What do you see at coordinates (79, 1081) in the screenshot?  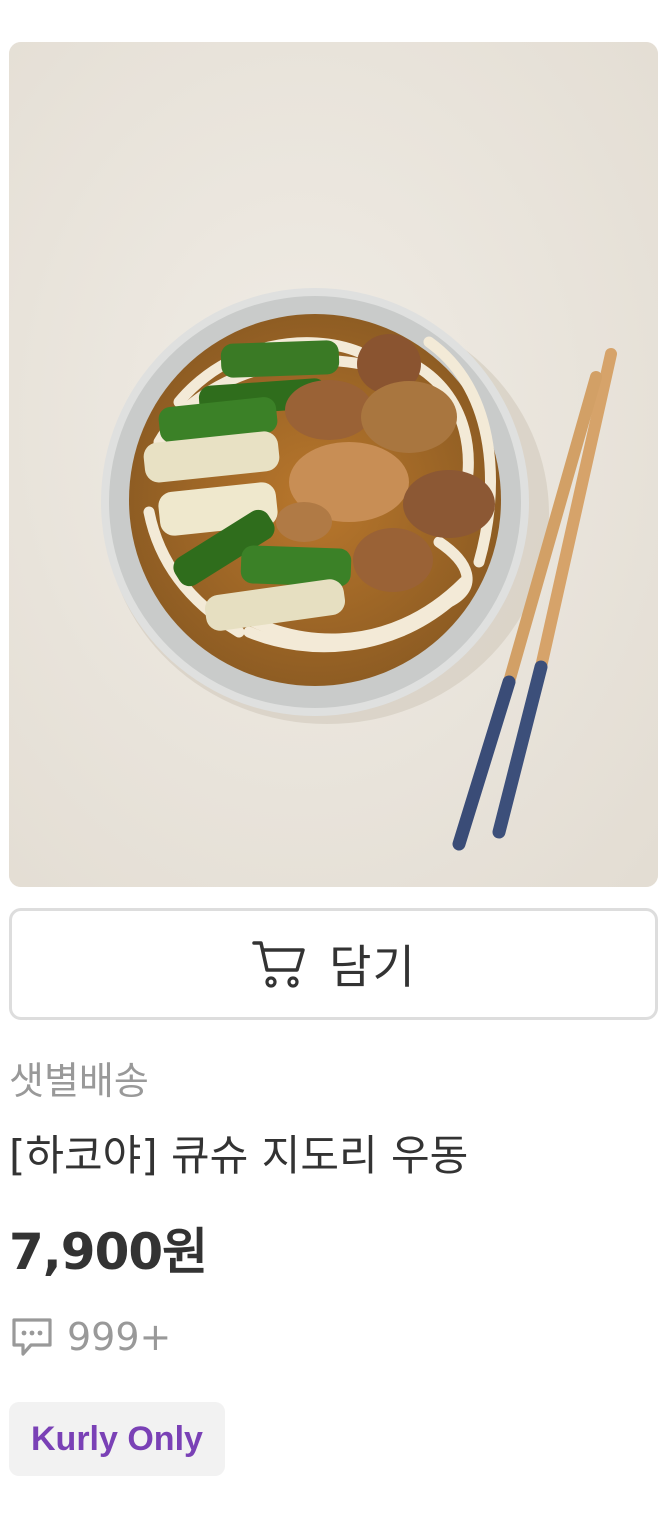 I see `delivery-type: 샛별배송` at bounding box center [79, 1081].